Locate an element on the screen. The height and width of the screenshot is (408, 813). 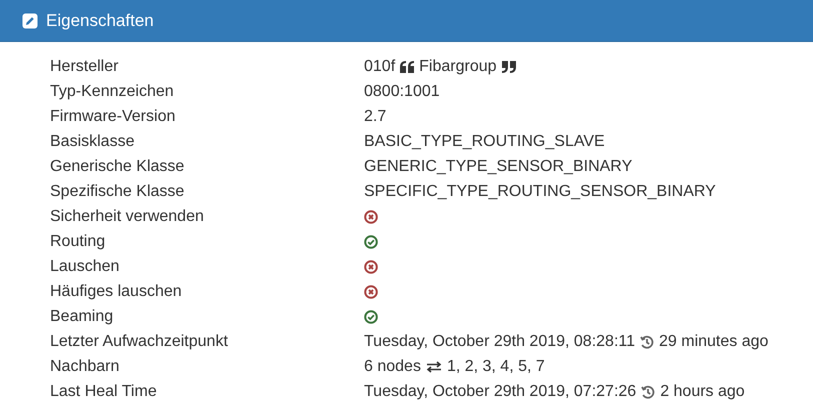
neighbor-list: 1, 2, 3, 4, 5, 7 is located at coordinates (495, 367).